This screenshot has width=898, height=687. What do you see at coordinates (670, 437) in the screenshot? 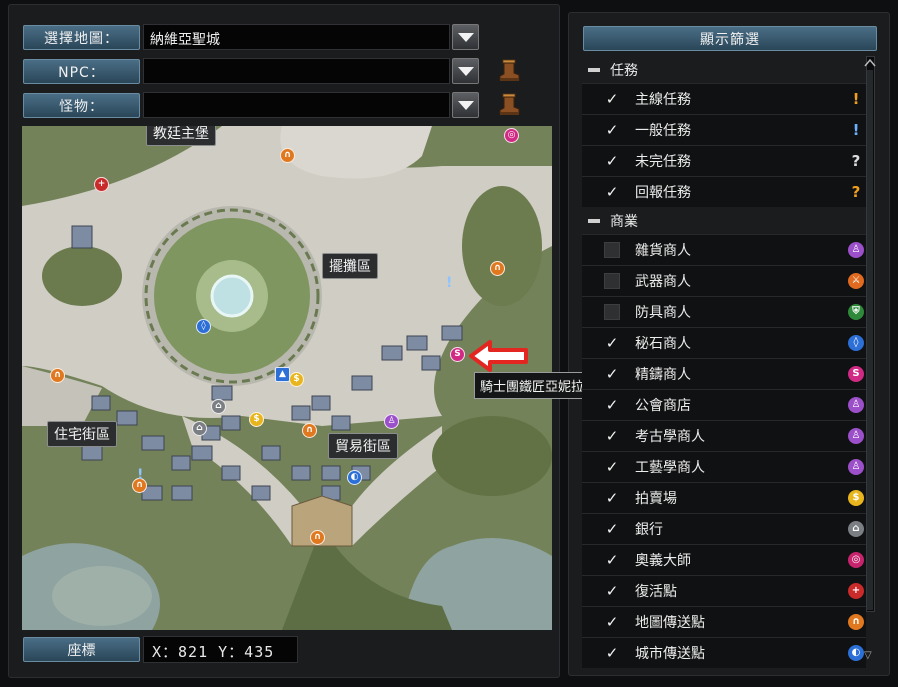
I see `filter-item-label: 考古學商人` at bounding box center [670, 437].